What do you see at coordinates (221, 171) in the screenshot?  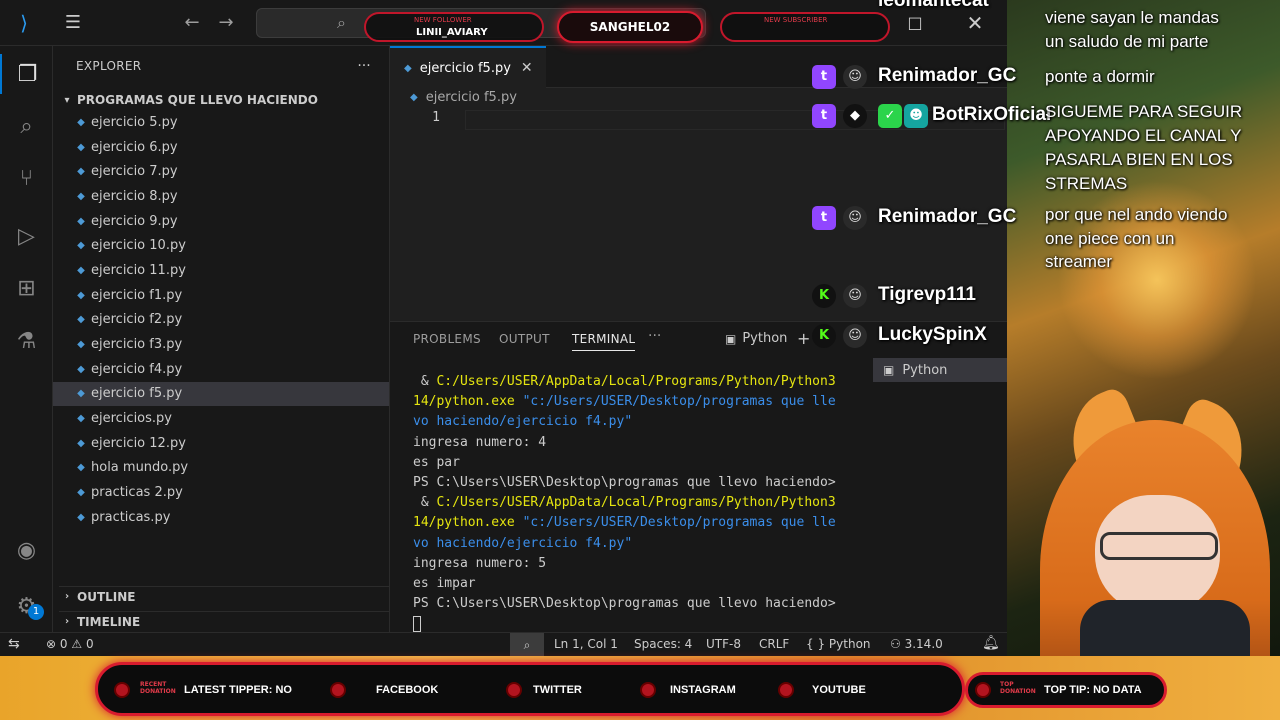 I see `file-item: ◆ ejercicio 7.py` at bounding box center [221, 171].